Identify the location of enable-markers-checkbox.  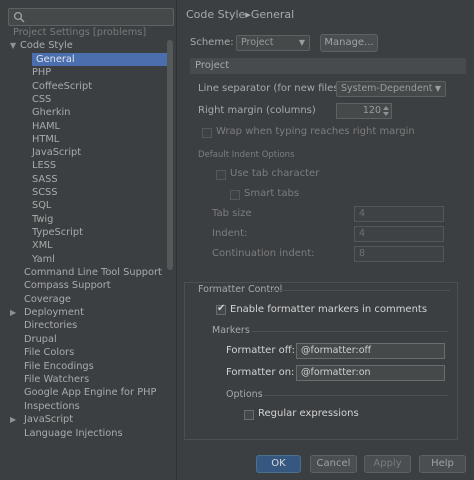
(221, 309).